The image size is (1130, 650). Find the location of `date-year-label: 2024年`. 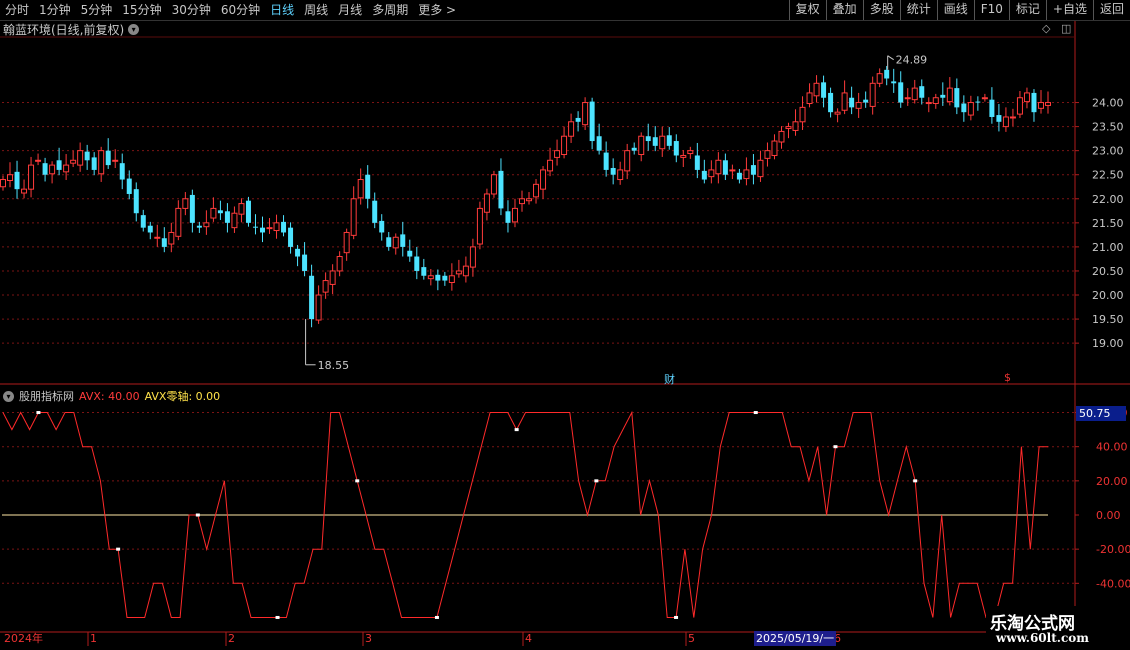

date-year-label: 2024年 is located at coordinates (23, 638).